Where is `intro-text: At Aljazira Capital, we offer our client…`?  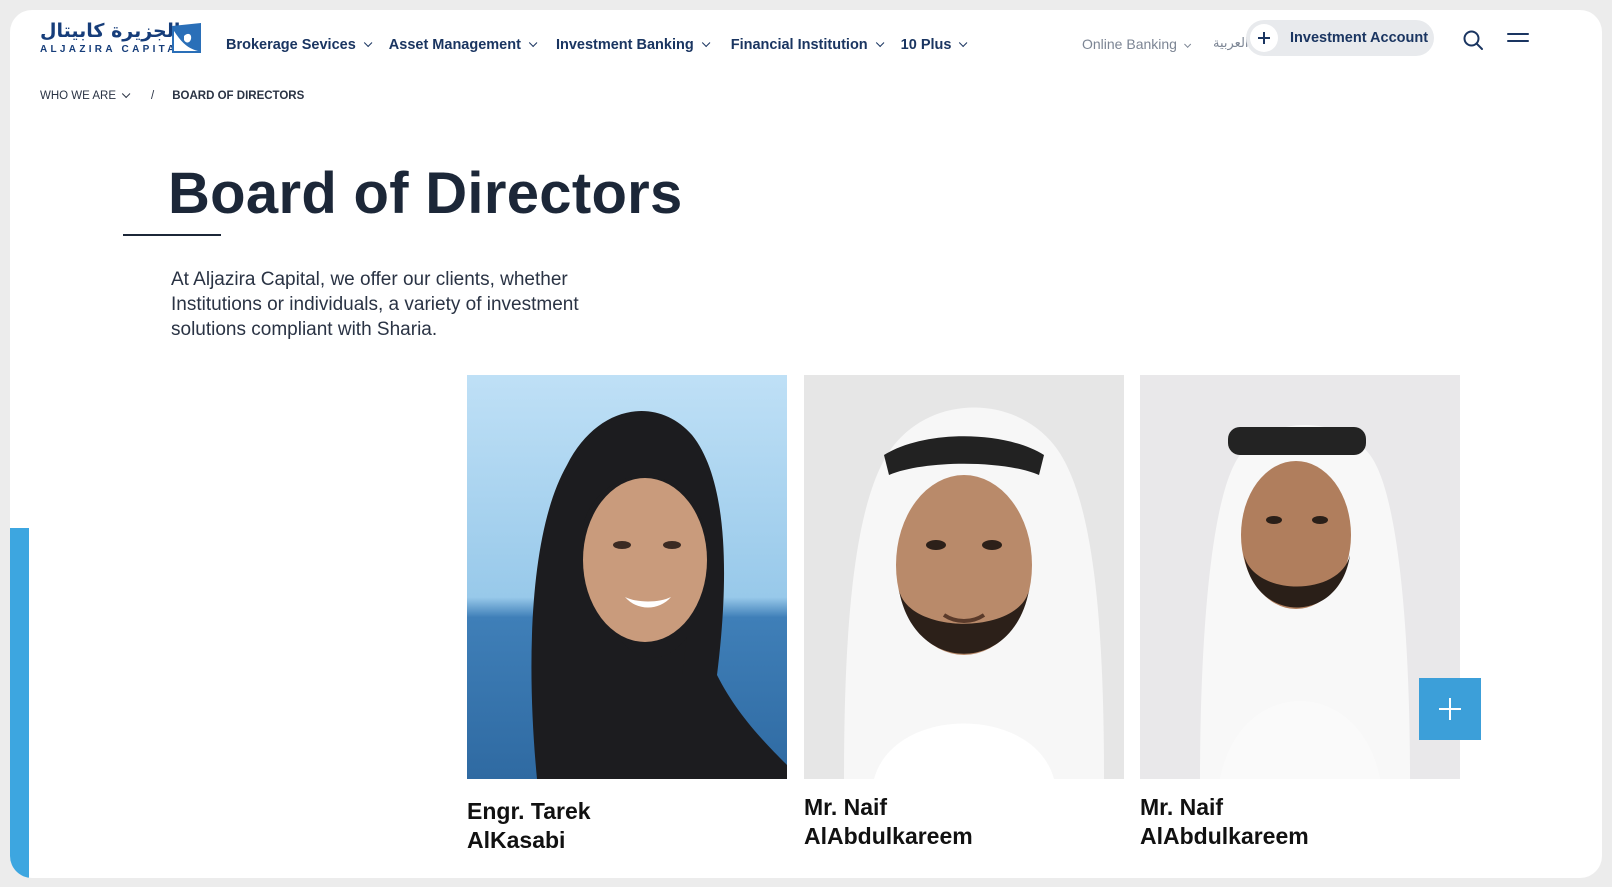 intro-text: At Aljazira Capital, we offer our client… is located at coordinates (375, 304).